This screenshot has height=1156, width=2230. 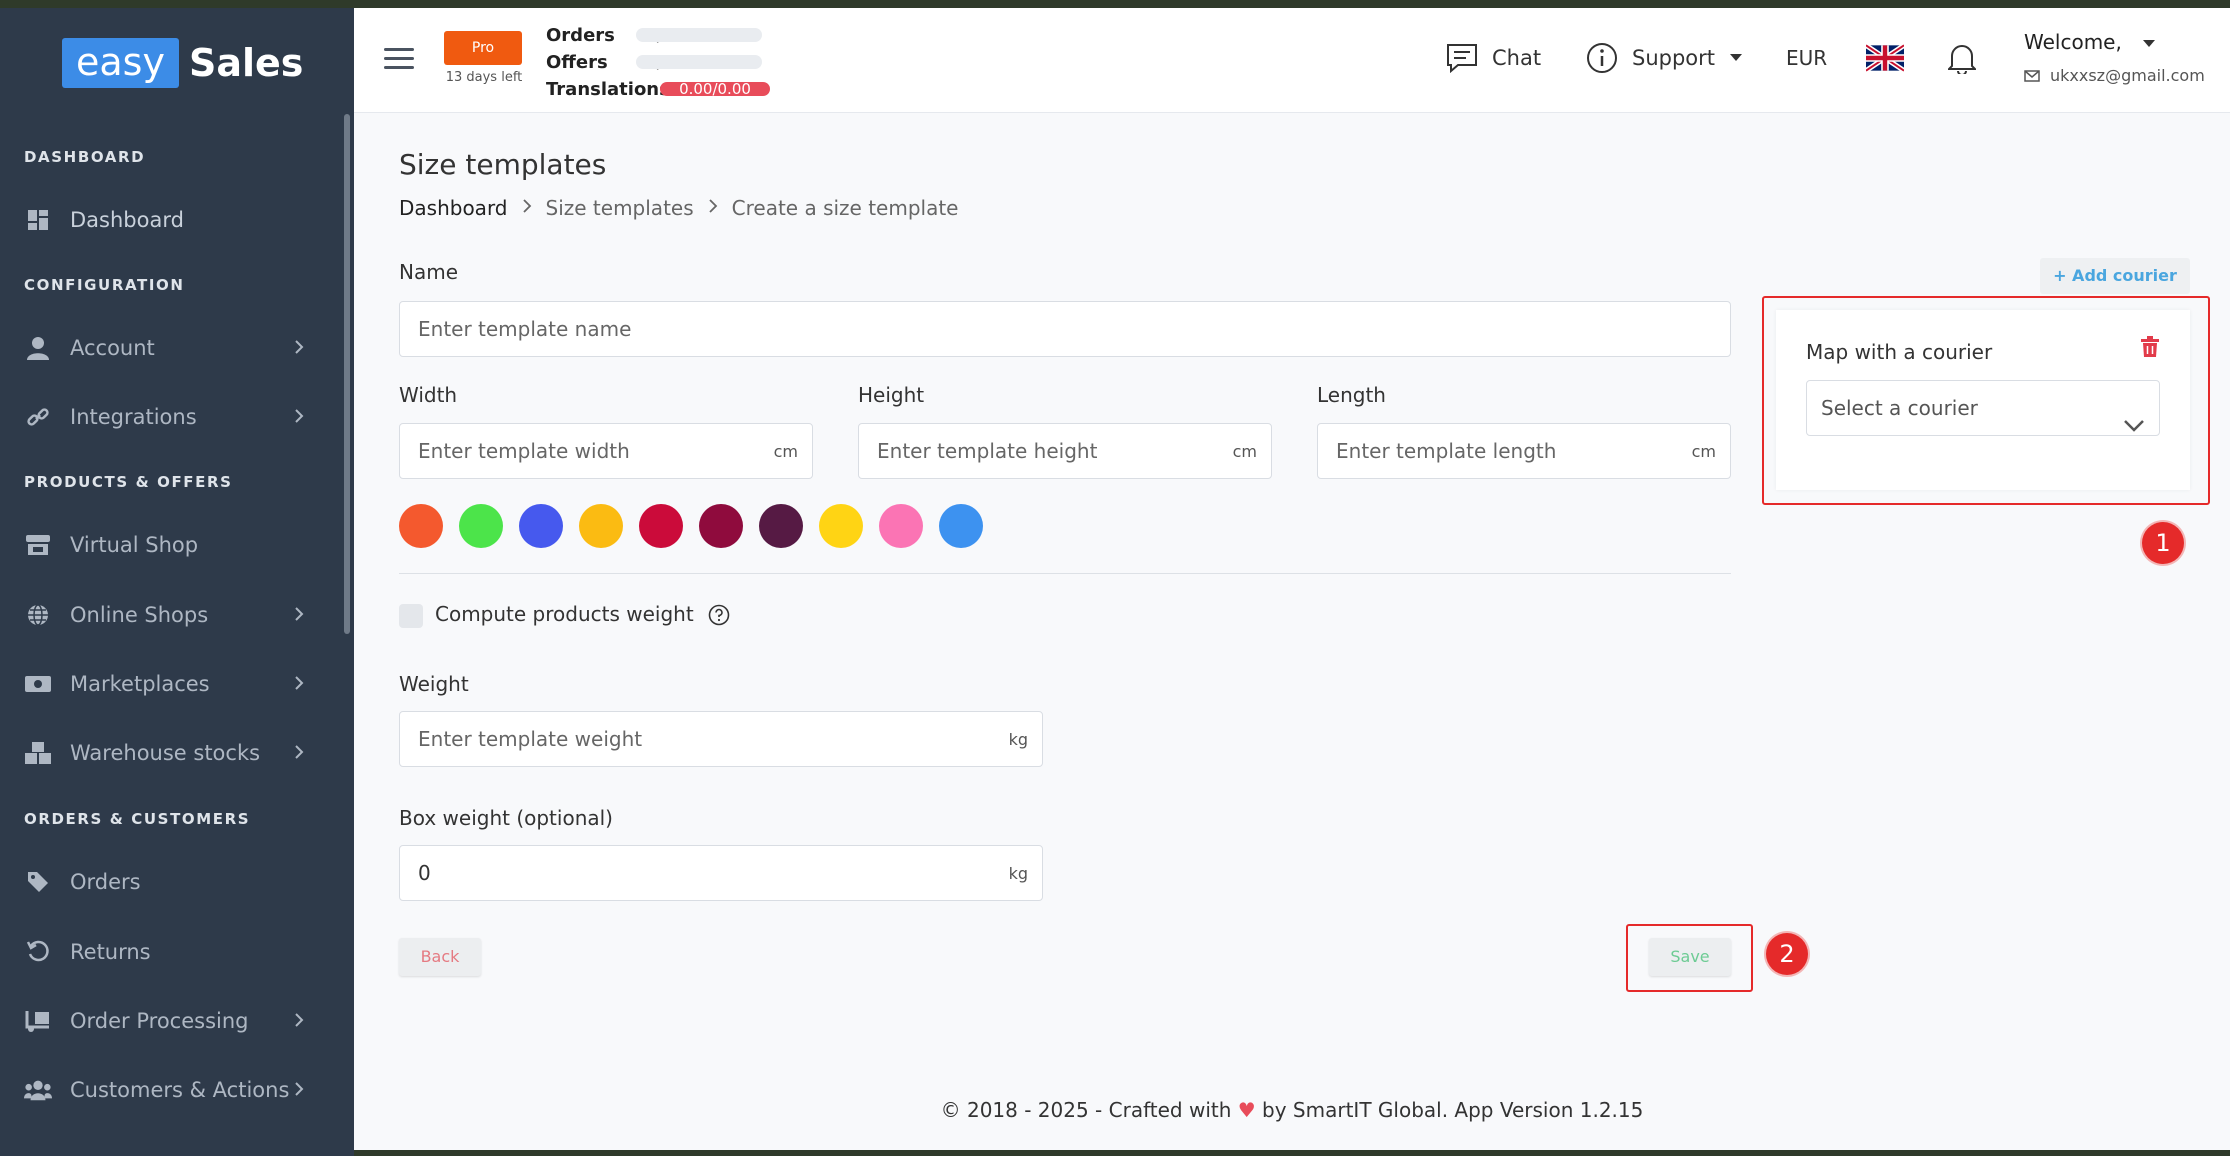 I want to click on weight-input: Enter template weight kg, so click(x=721, y=739).